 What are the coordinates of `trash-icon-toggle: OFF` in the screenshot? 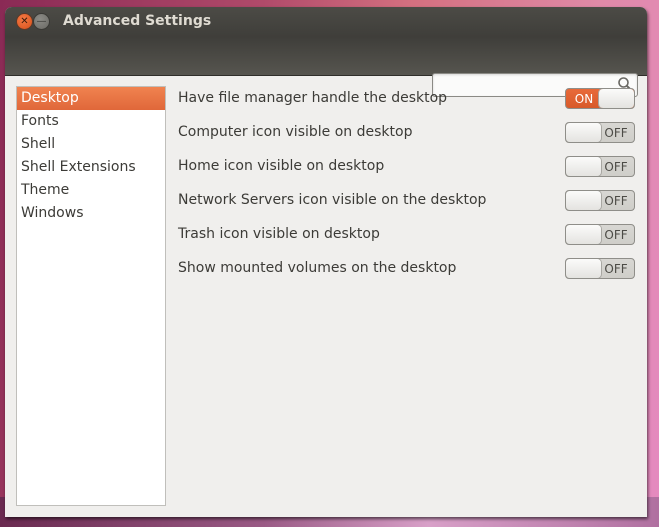 It's located at (600, 234).